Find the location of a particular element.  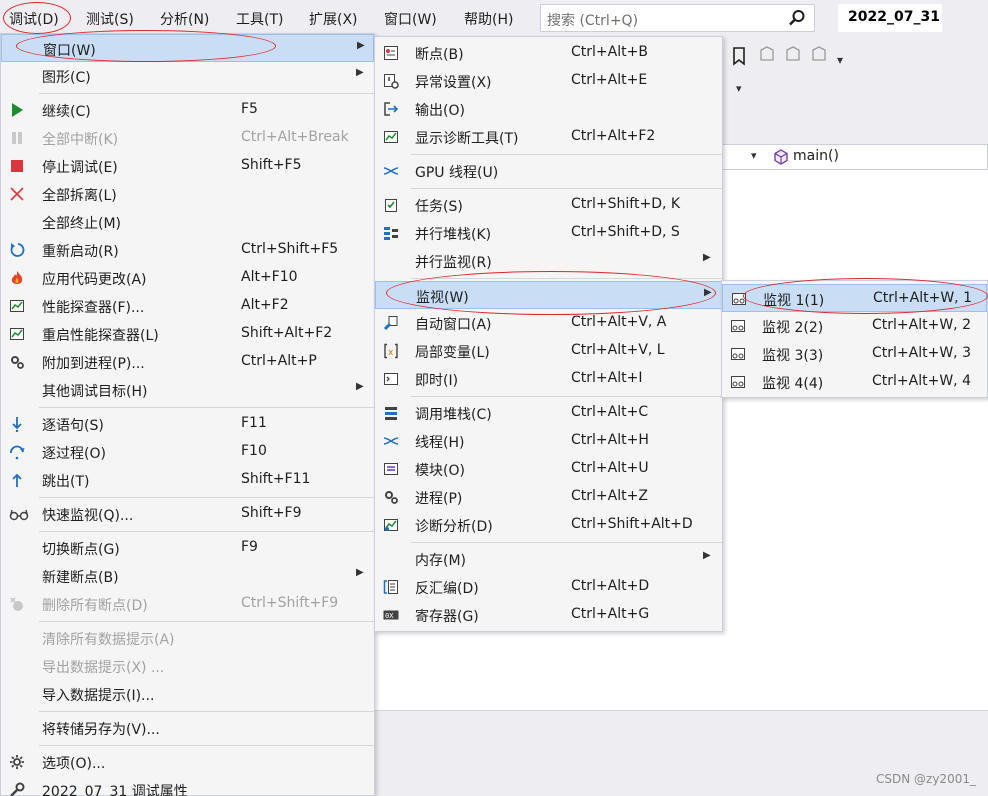

window-item-autos: 自动窗口(A) Ctrl+Alt+V, A is located at coordinates (548, 323).